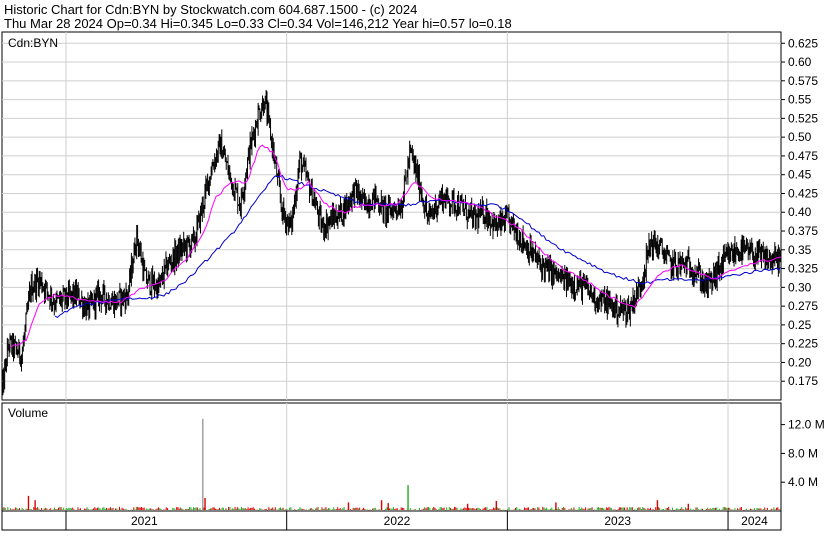 Image resolution: width=830 pixels, height=548 pixels. Describe the element at coordinates (803, 118) in the screenshot. I see `price-tick-label: 0.525` at that location.